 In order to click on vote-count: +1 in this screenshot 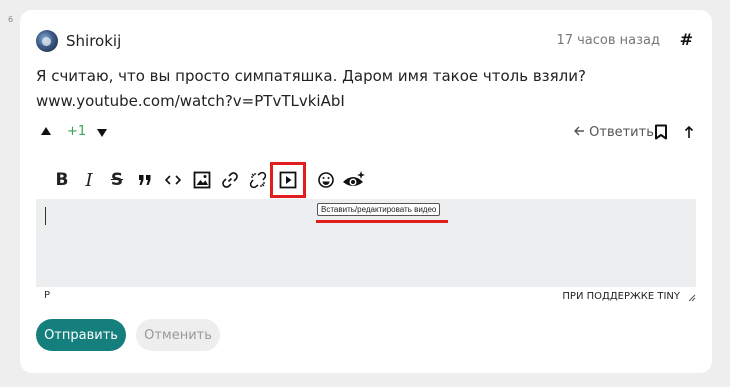, I will do `click(77, 131)`.